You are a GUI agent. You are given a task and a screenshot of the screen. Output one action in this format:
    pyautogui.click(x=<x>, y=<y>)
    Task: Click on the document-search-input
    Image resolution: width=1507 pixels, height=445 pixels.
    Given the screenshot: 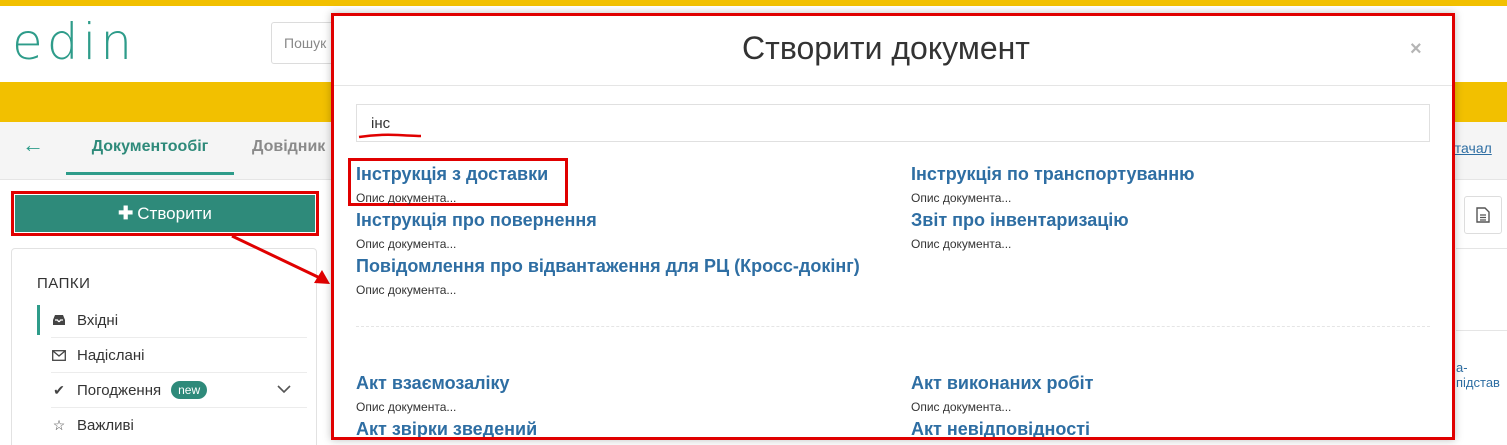 What is the action you would take?
    pyautogui.click(x=893, y=123)
    